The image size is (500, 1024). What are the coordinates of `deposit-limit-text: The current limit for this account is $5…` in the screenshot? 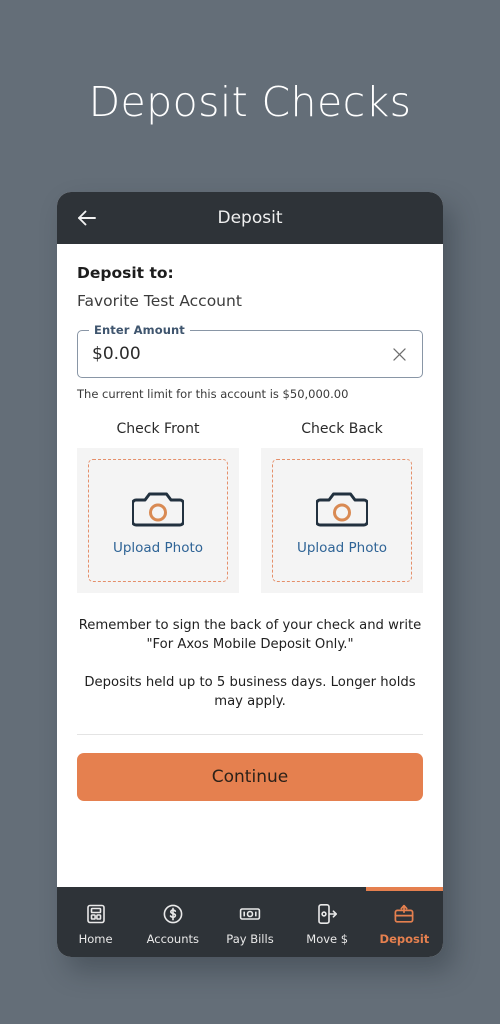 It's located at (213, 394).